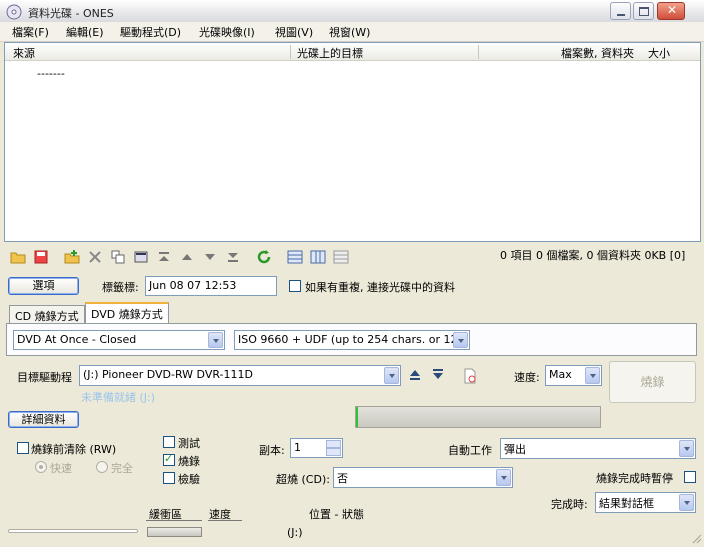  I want to click on erase-full-radio, so click(102, 467).